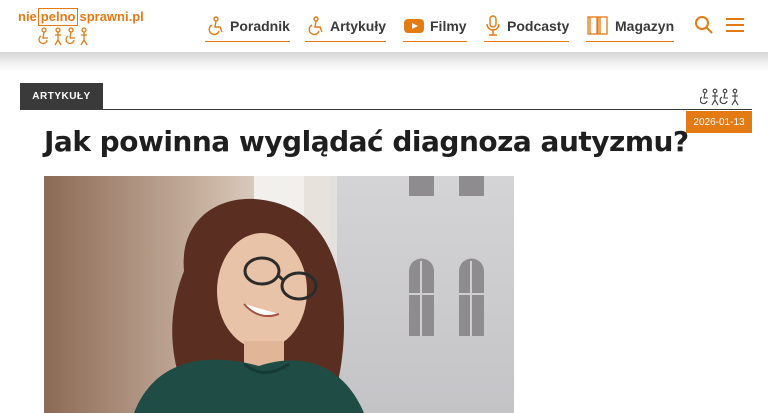  What do you see at coordinates (414, 26) in the screenshot?
I see `youtube-icon` at bounding box center [414, 26].